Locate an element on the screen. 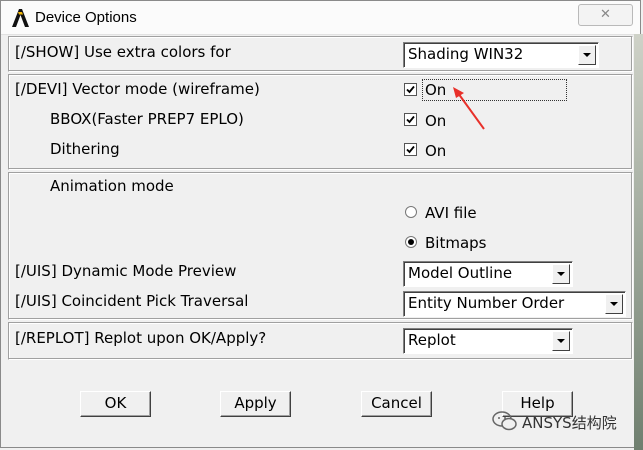  close-icon: ✕ is located at coordinates (605, 14).